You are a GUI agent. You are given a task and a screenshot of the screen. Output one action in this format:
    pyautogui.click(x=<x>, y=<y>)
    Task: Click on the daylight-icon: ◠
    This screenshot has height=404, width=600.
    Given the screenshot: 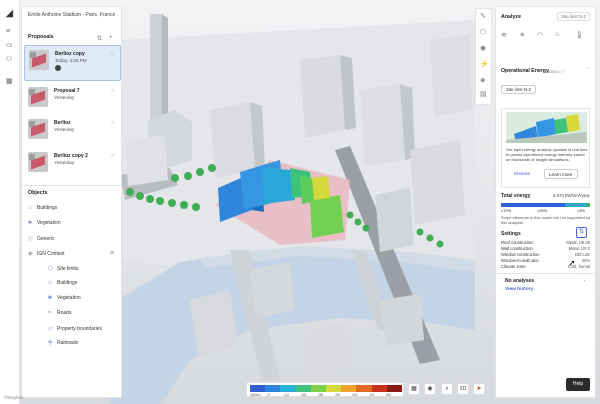 What is the action you would take?
    pyautogui.click(x=540, y=35)
    